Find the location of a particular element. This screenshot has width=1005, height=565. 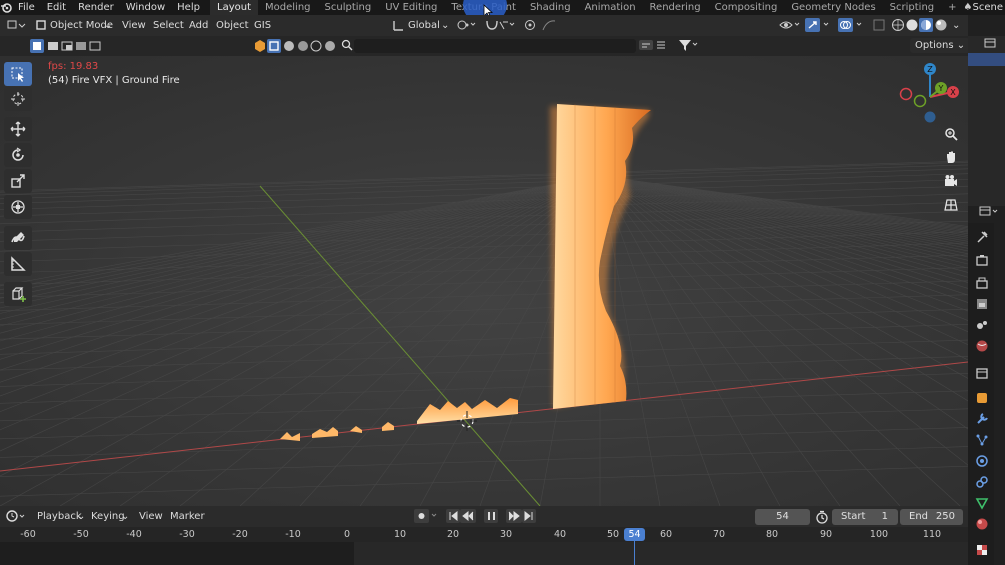

pan-hand-icon is located at coordinates (951, 157).